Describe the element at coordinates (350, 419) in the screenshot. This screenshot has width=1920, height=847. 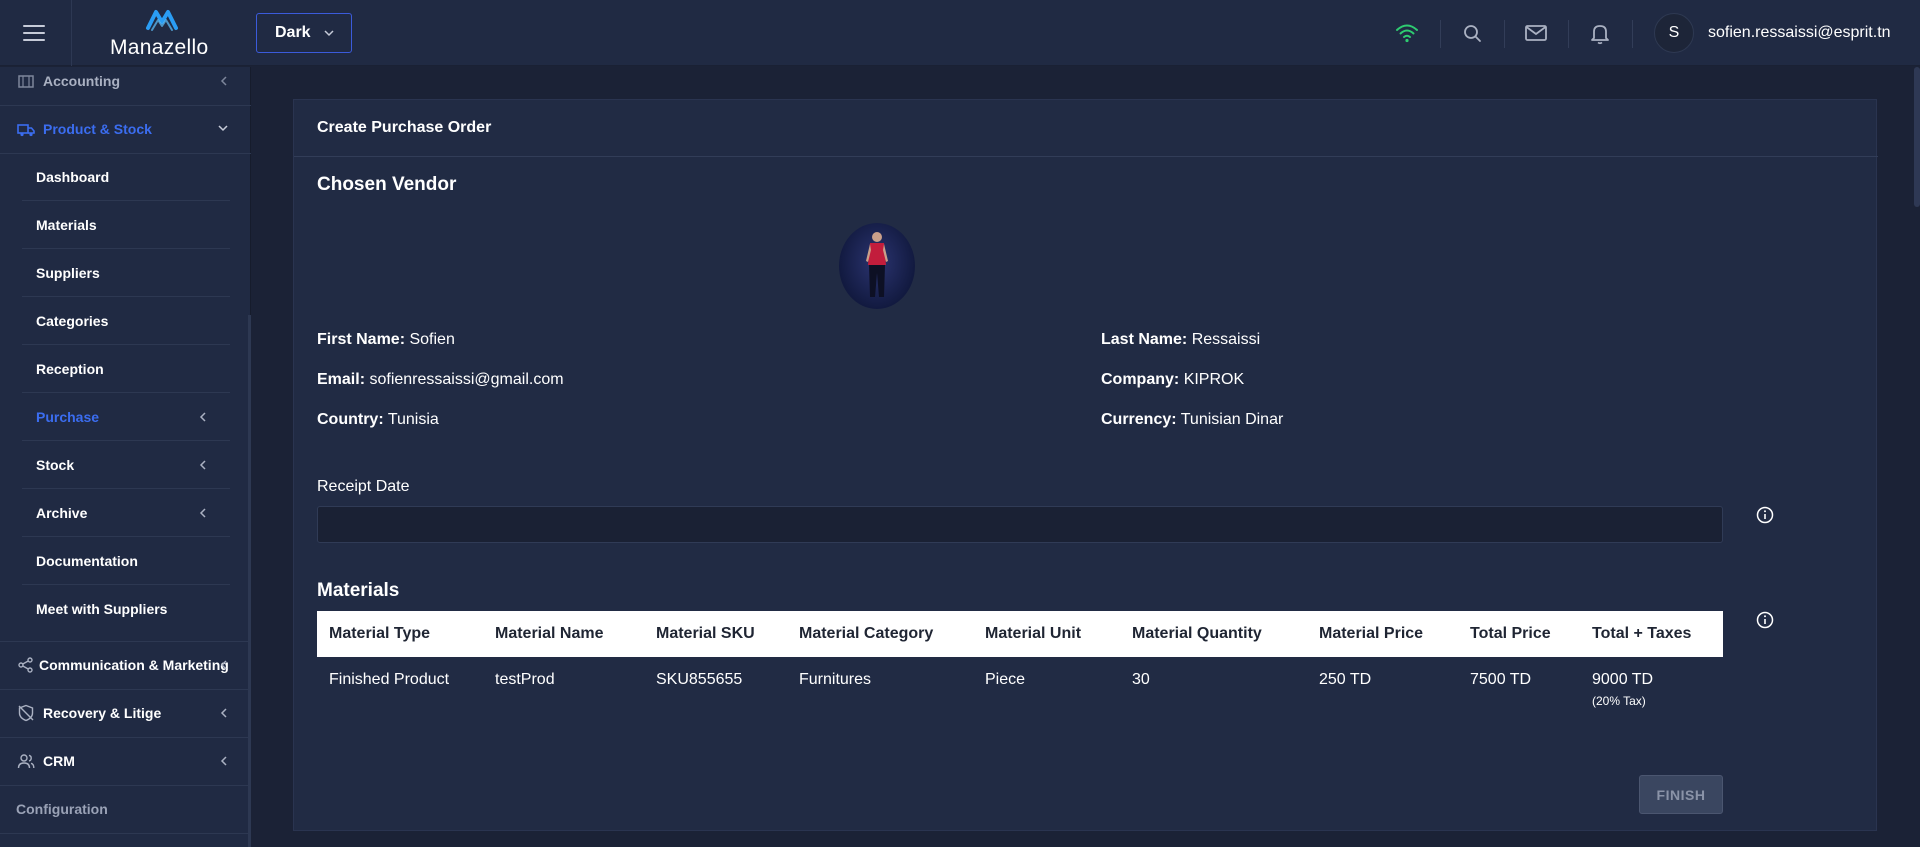
I see `country-label: Country:` at that location.